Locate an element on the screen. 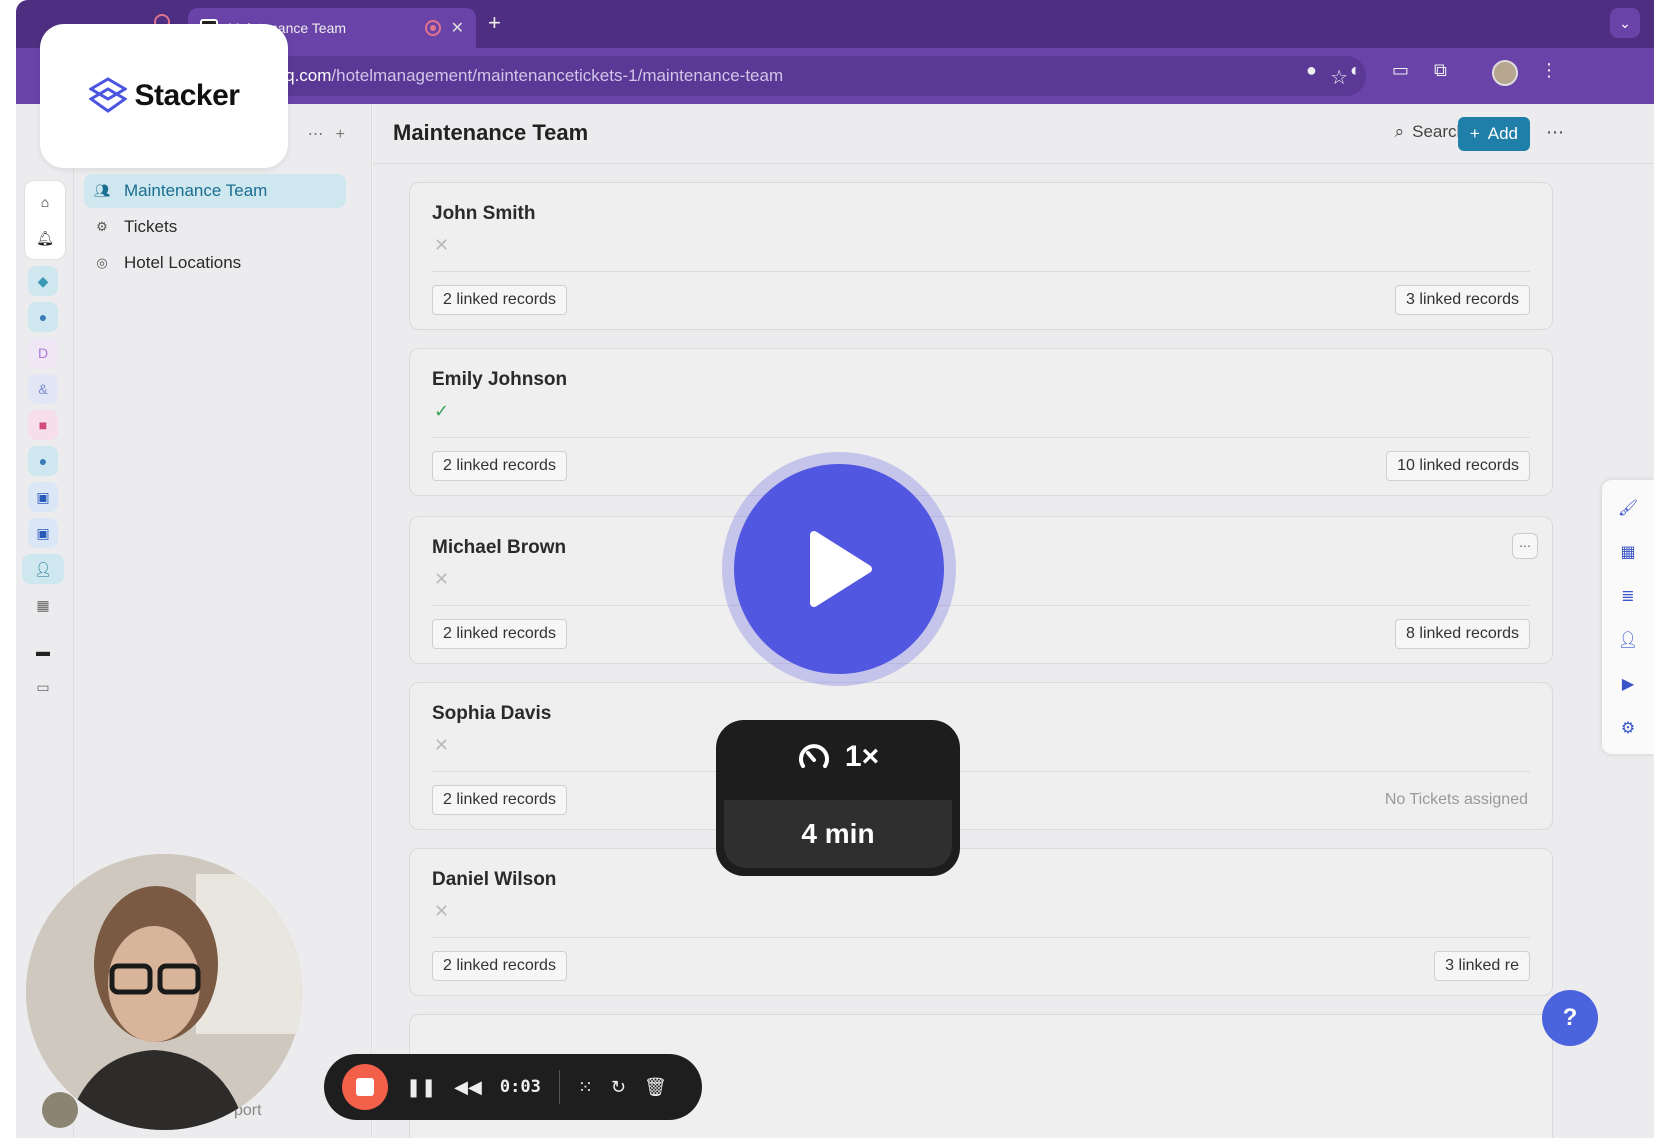  restart-icon: ↻ is located at coordinates (618, 1087).